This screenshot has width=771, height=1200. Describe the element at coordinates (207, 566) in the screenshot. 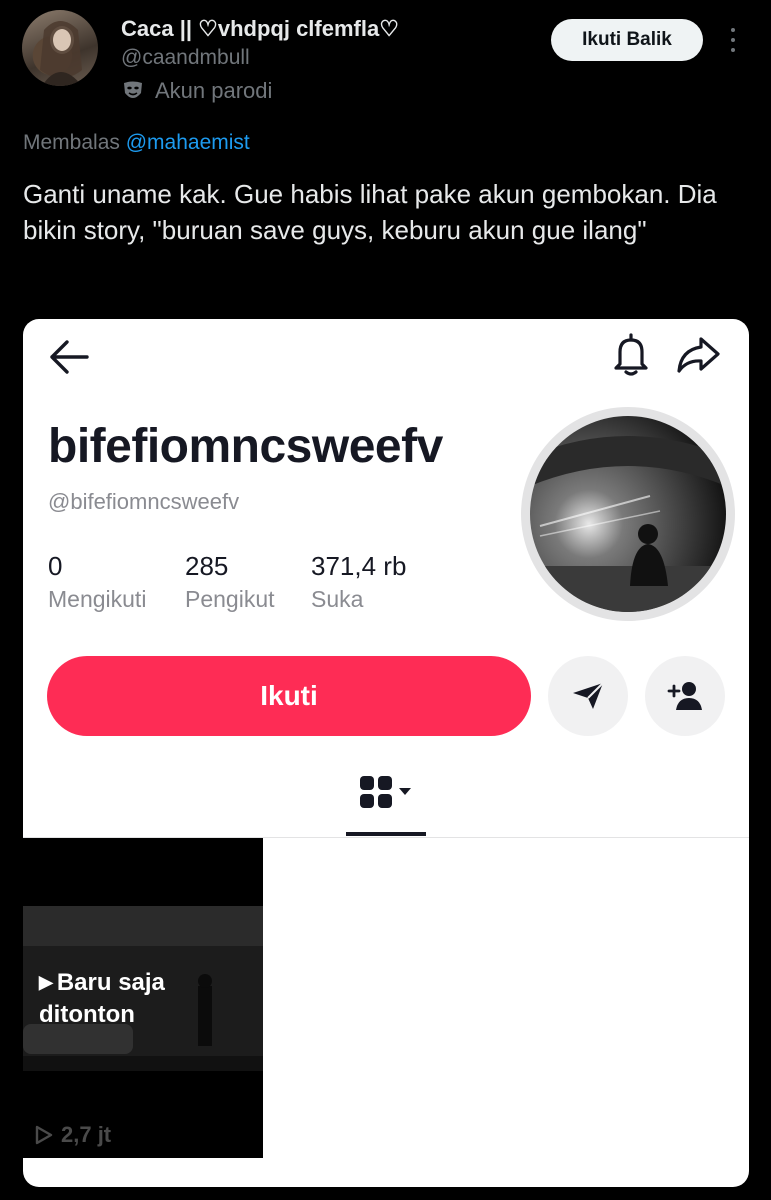

I see `stat-value: 285` at that location.